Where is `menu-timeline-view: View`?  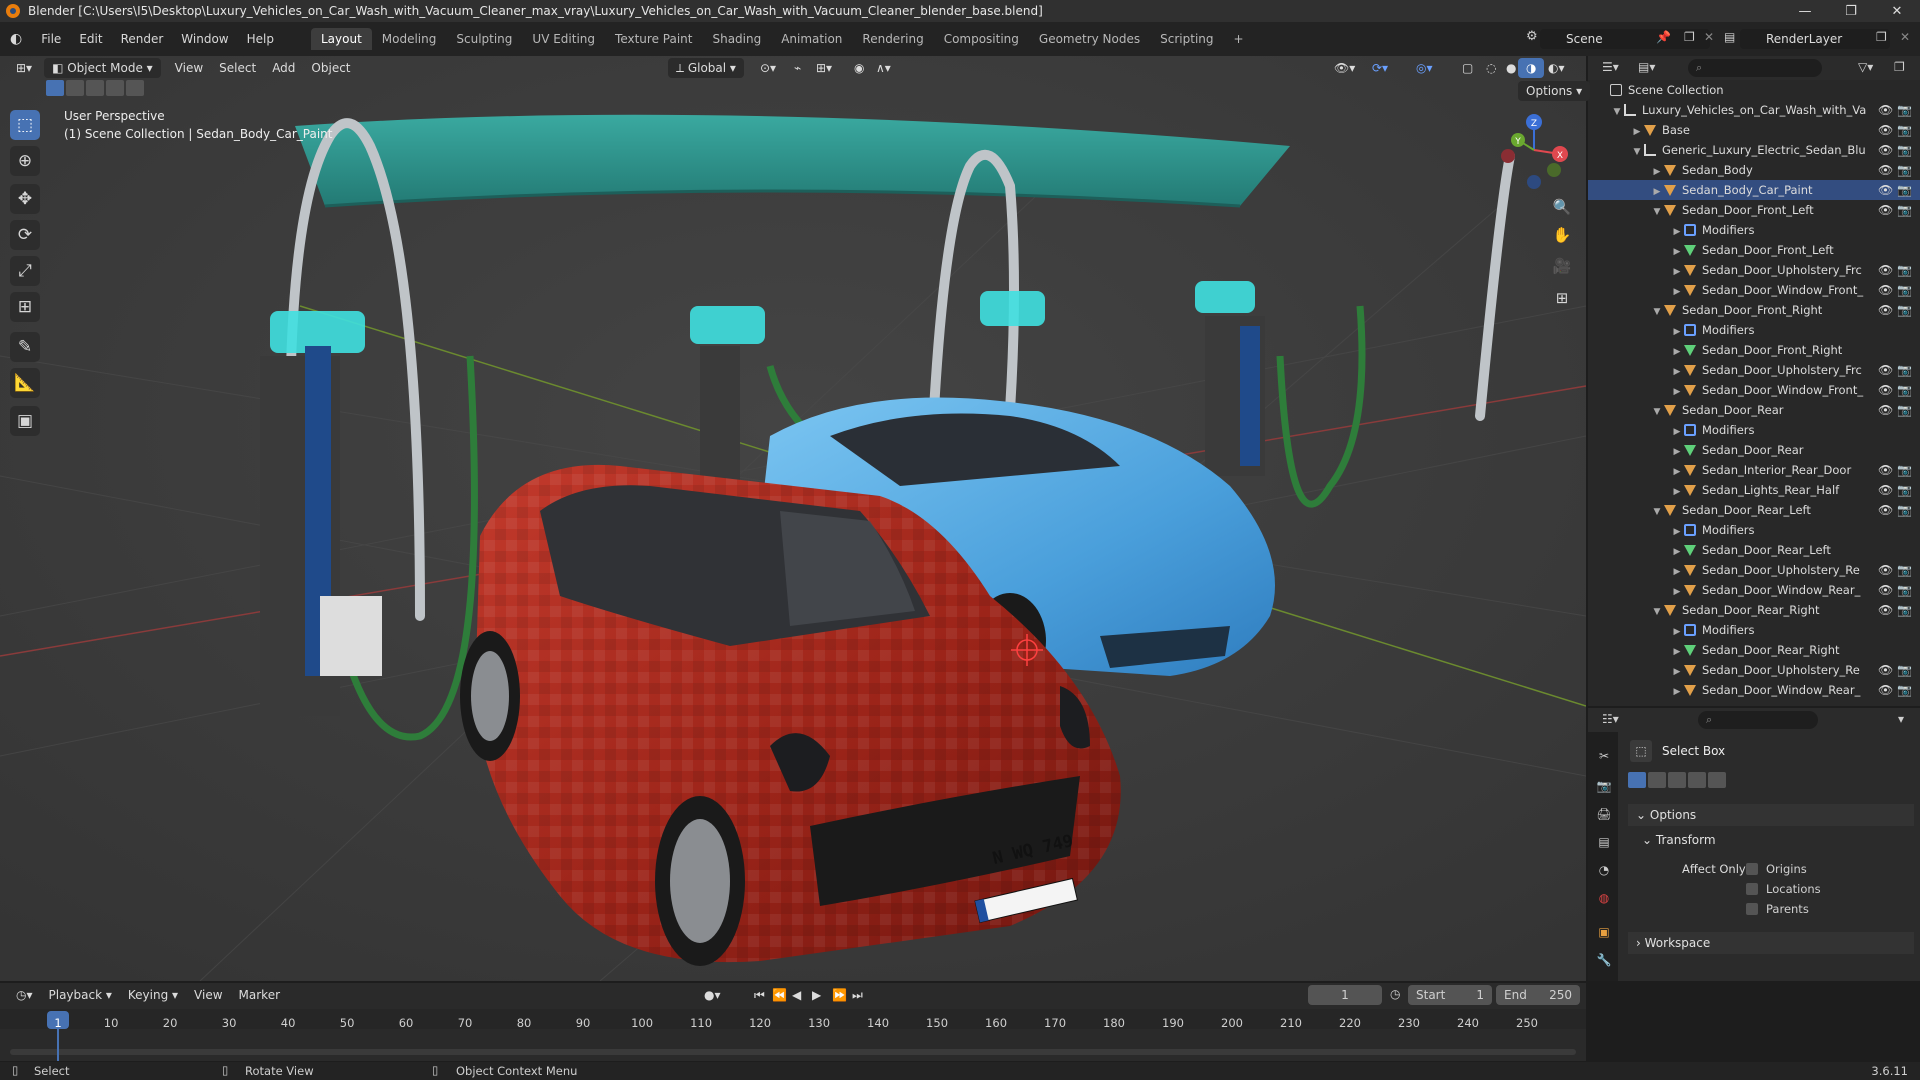 menu-timeline-view: View is located at coordinates (208, 995).